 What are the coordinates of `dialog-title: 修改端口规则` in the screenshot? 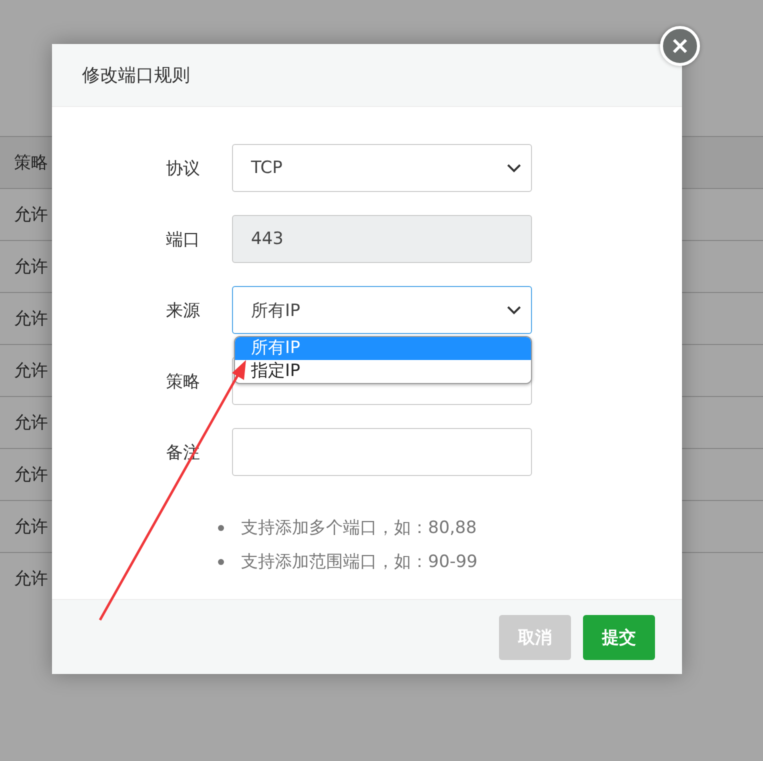 It's located at (136, 75).